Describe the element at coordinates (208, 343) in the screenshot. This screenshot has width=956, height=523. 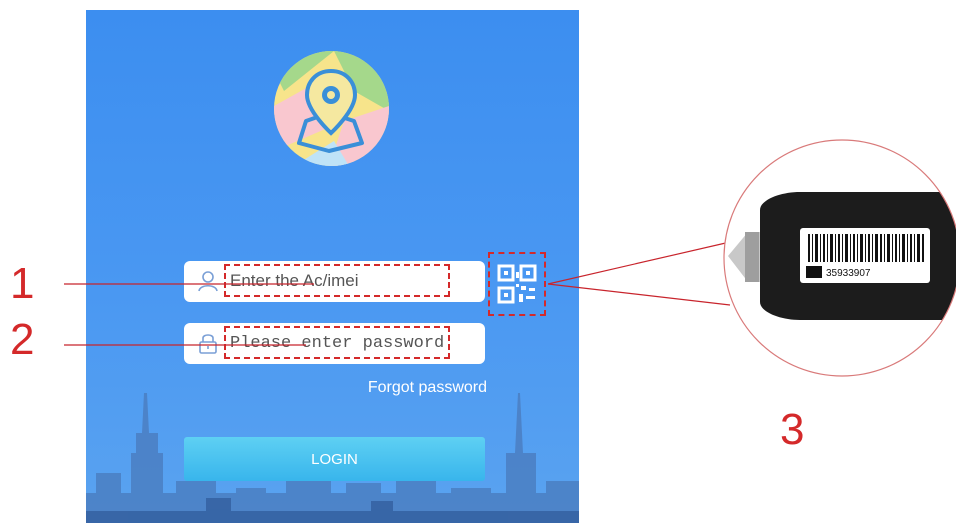
I see `lock-icon` at that location.